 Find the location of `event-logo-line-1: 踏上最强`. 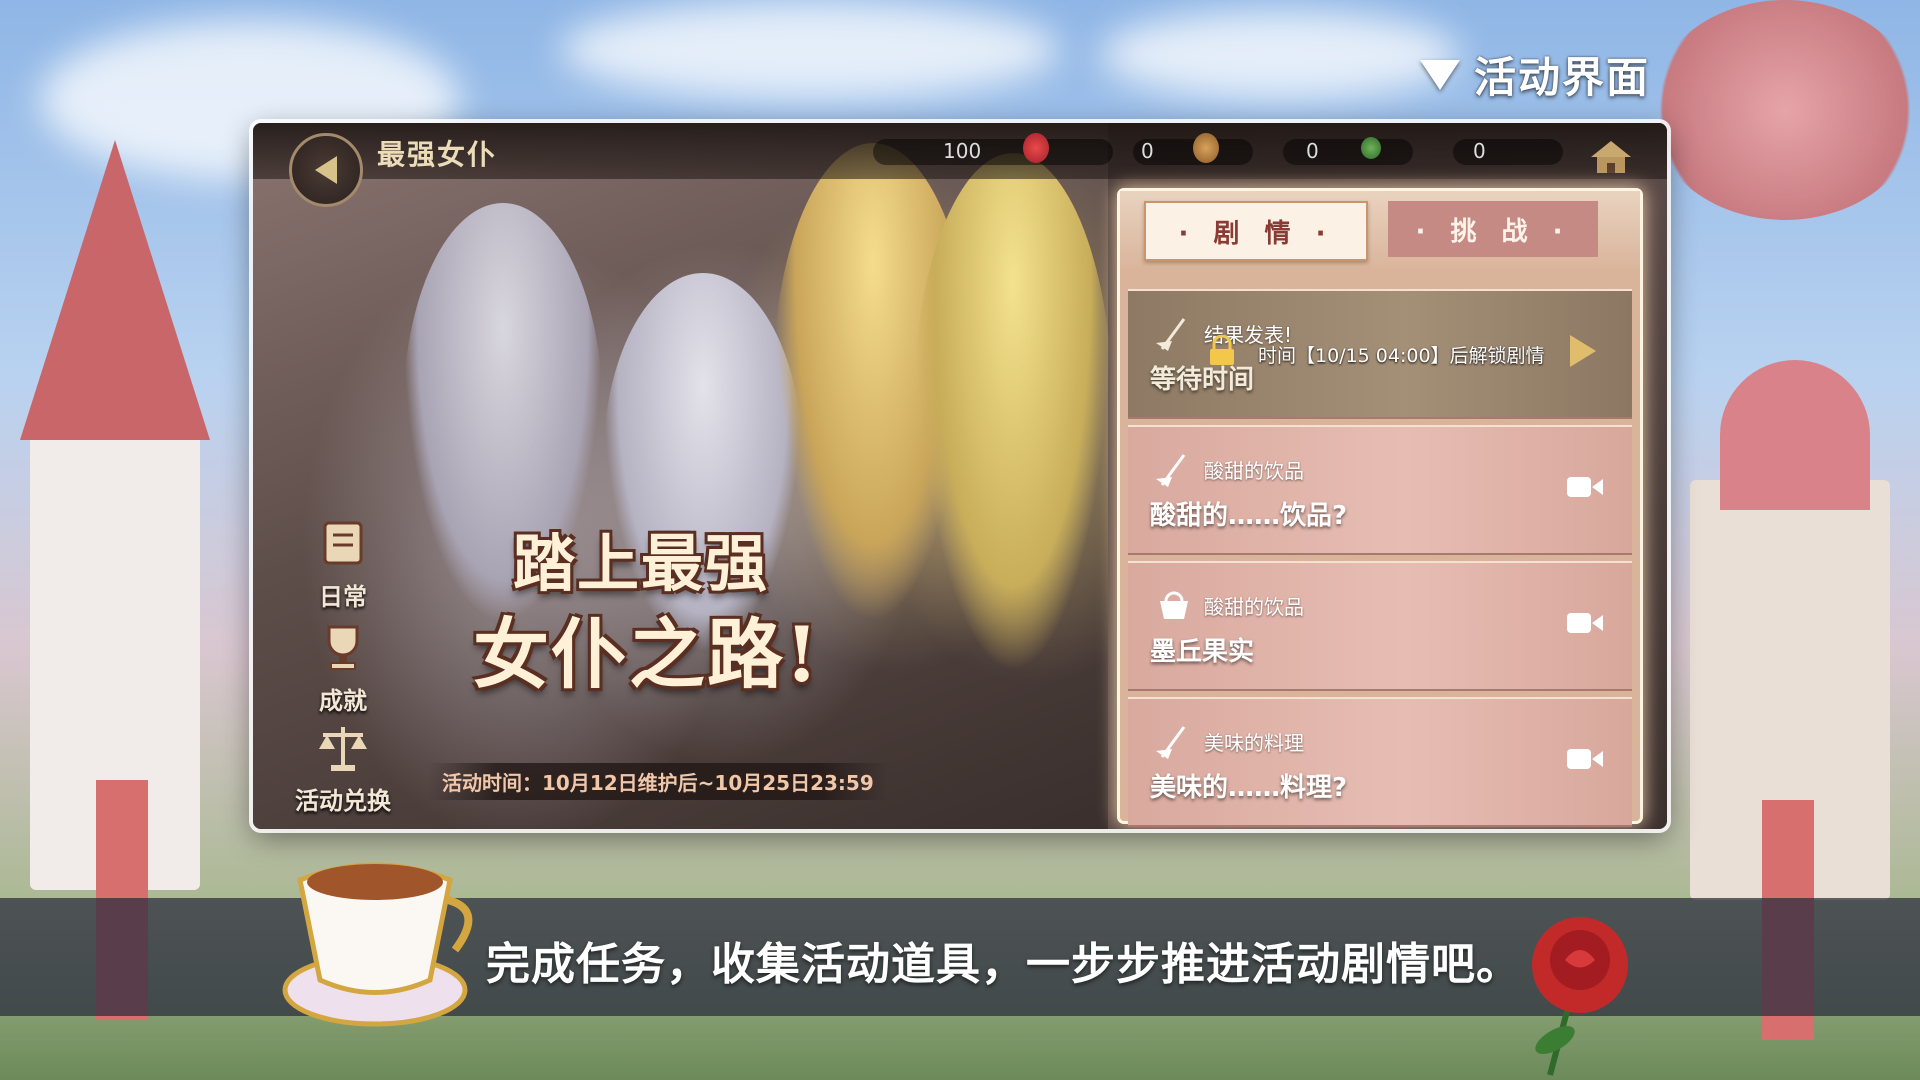

event-logo-line-1: 踏上最强 is located at coordinates (641, 563).